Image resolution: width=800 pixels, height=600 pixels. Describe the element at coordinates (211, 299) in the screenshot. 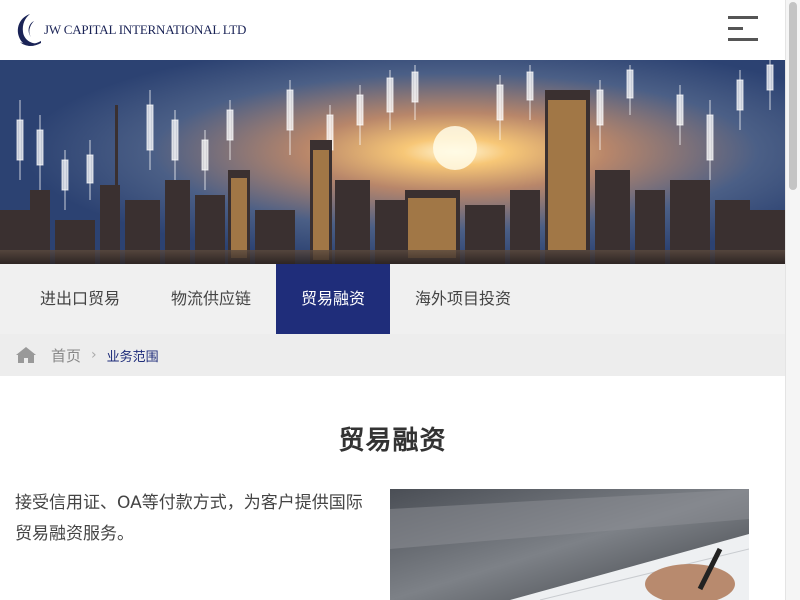

I see `tab-logistics: 物流供应链` at that location.